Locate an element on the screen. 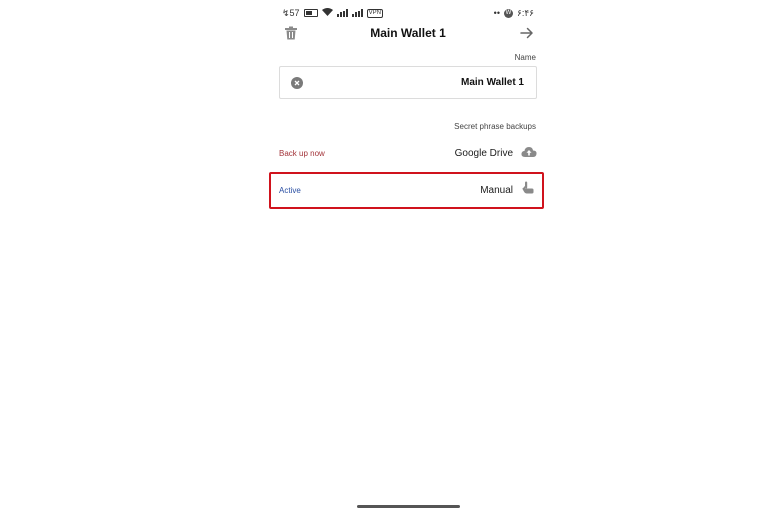 This screenshot has height=512, width=768. trash-icon is located at coordinates (291, 33).